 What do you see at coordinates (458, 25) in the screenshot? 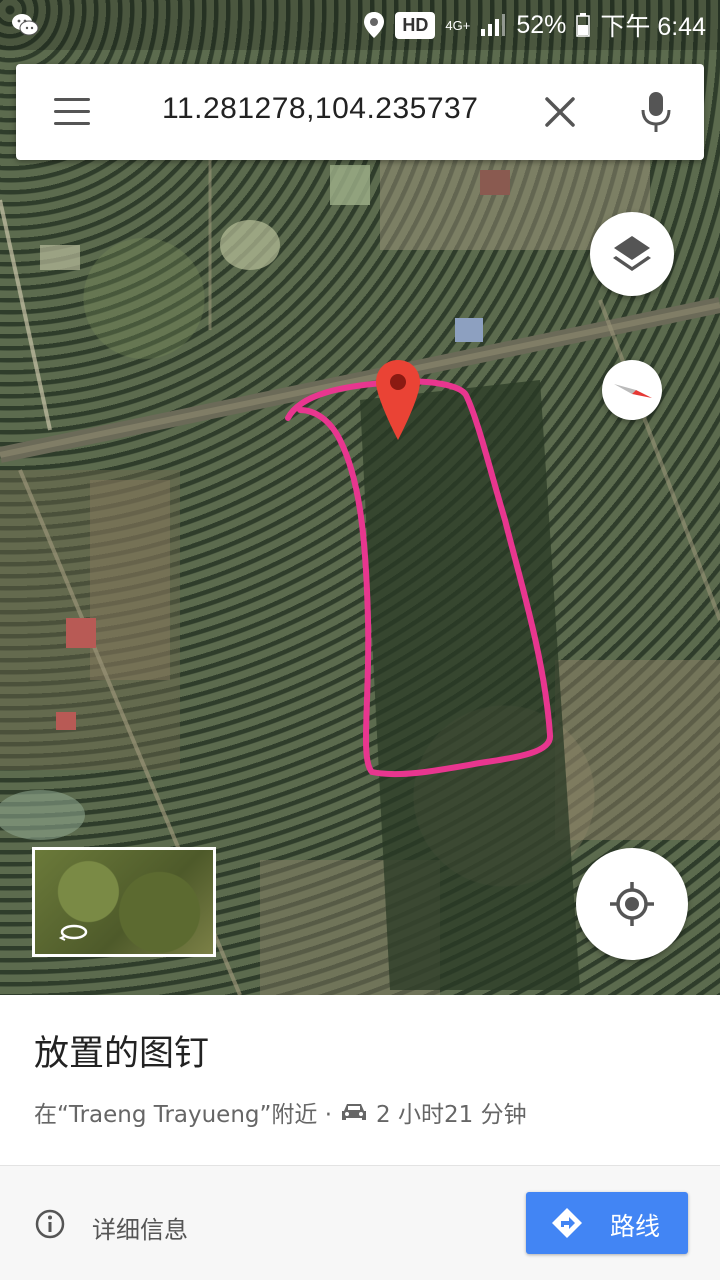
I see `network-type: 4G+` at bounding box center [458, 25].